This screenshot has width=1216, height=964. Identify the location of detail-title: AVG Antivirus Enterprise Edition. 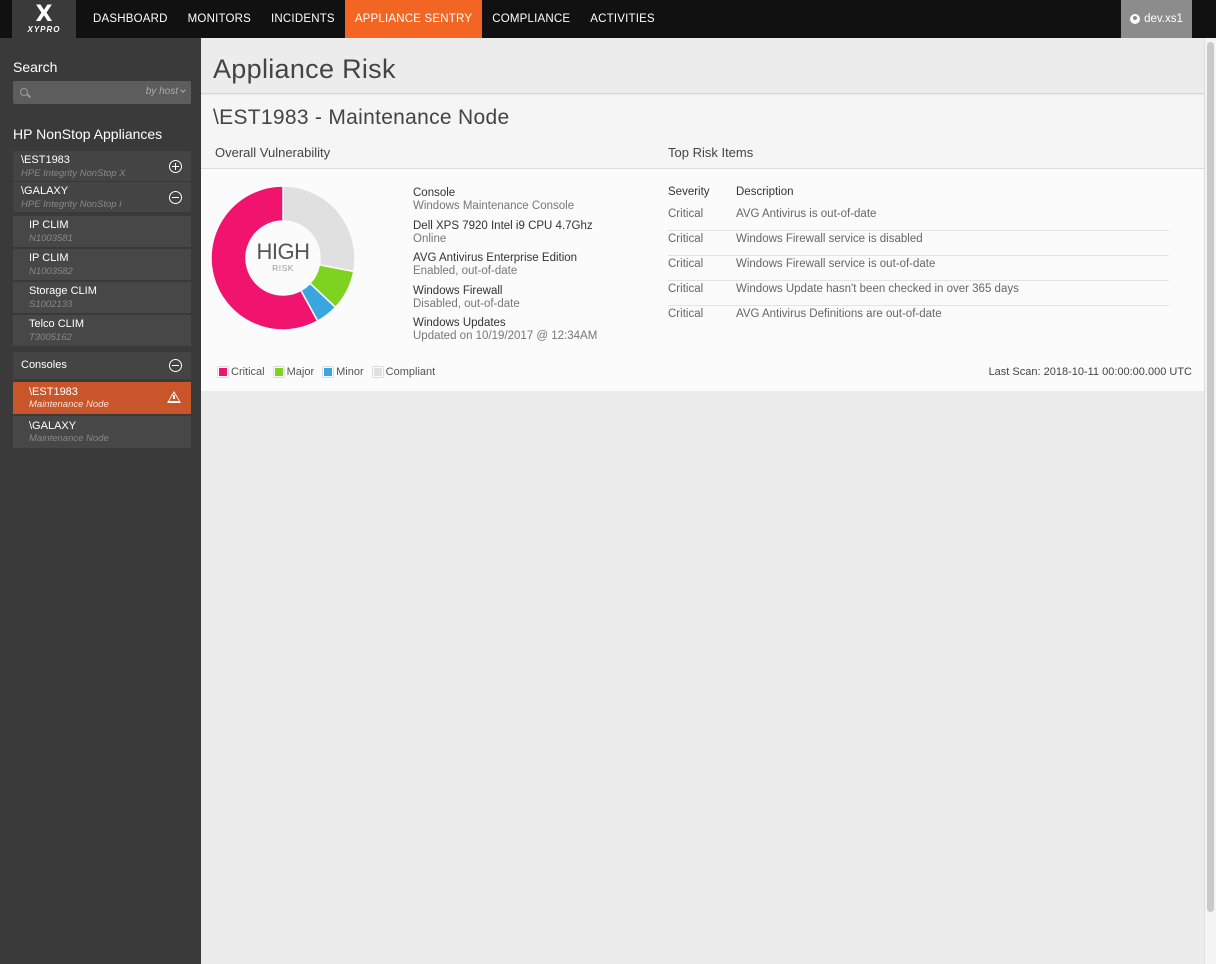
(495, 258).